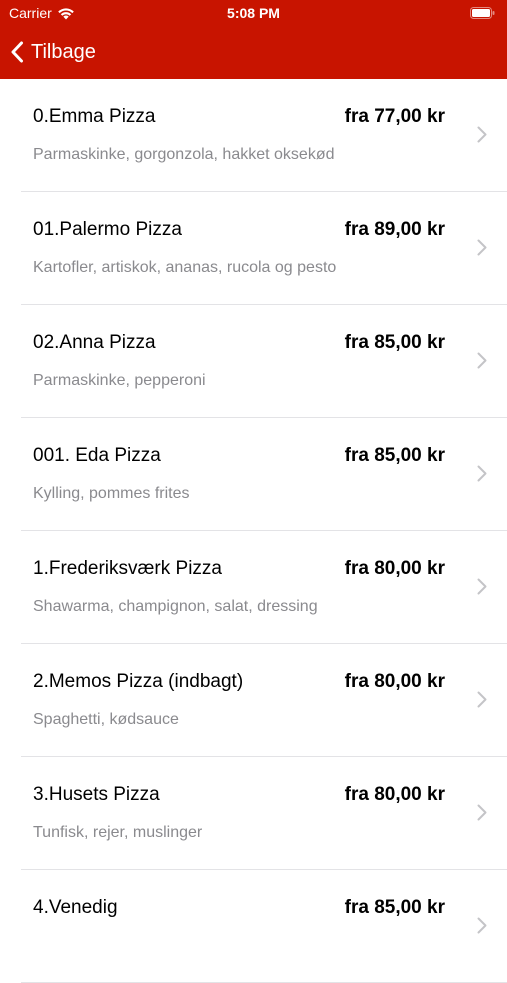 Image resolution: width=507 pixels, height=983 pixels. What do you see at coordinates (17, 52) in the screenshot?
I see `chevron-left-icon` at bounding box center [17, 52].